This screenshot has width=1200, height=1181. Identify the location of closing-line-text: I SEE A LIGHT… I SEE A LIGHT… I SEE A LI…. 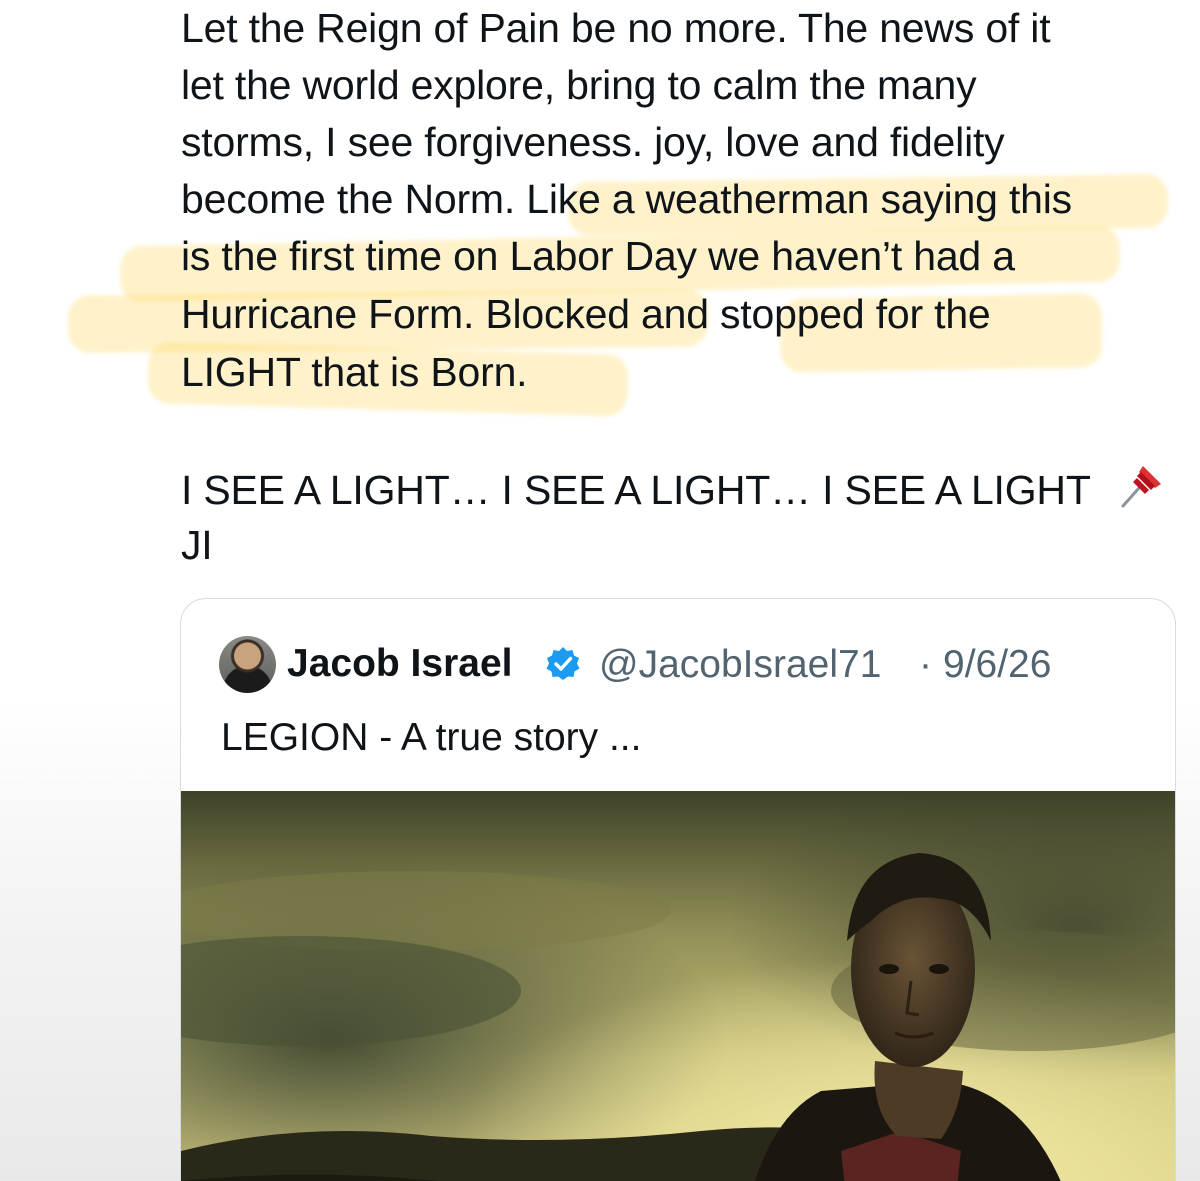
(635, 490).